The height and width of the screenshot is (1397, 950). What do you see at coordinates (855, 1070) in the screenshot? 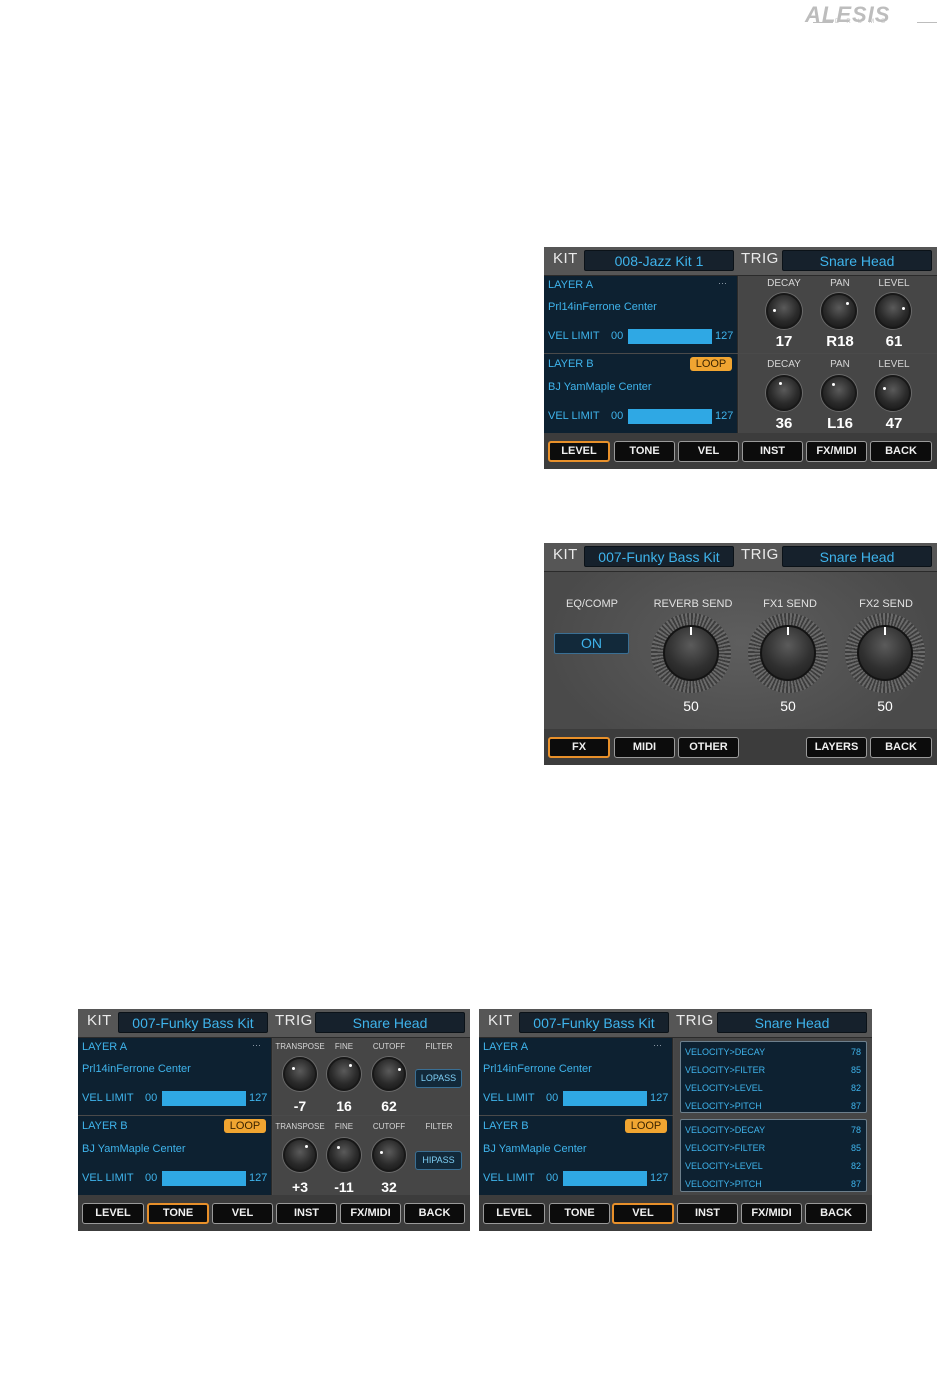
I see `velocity-row-value: 85` at bounding box center [855, 1070].